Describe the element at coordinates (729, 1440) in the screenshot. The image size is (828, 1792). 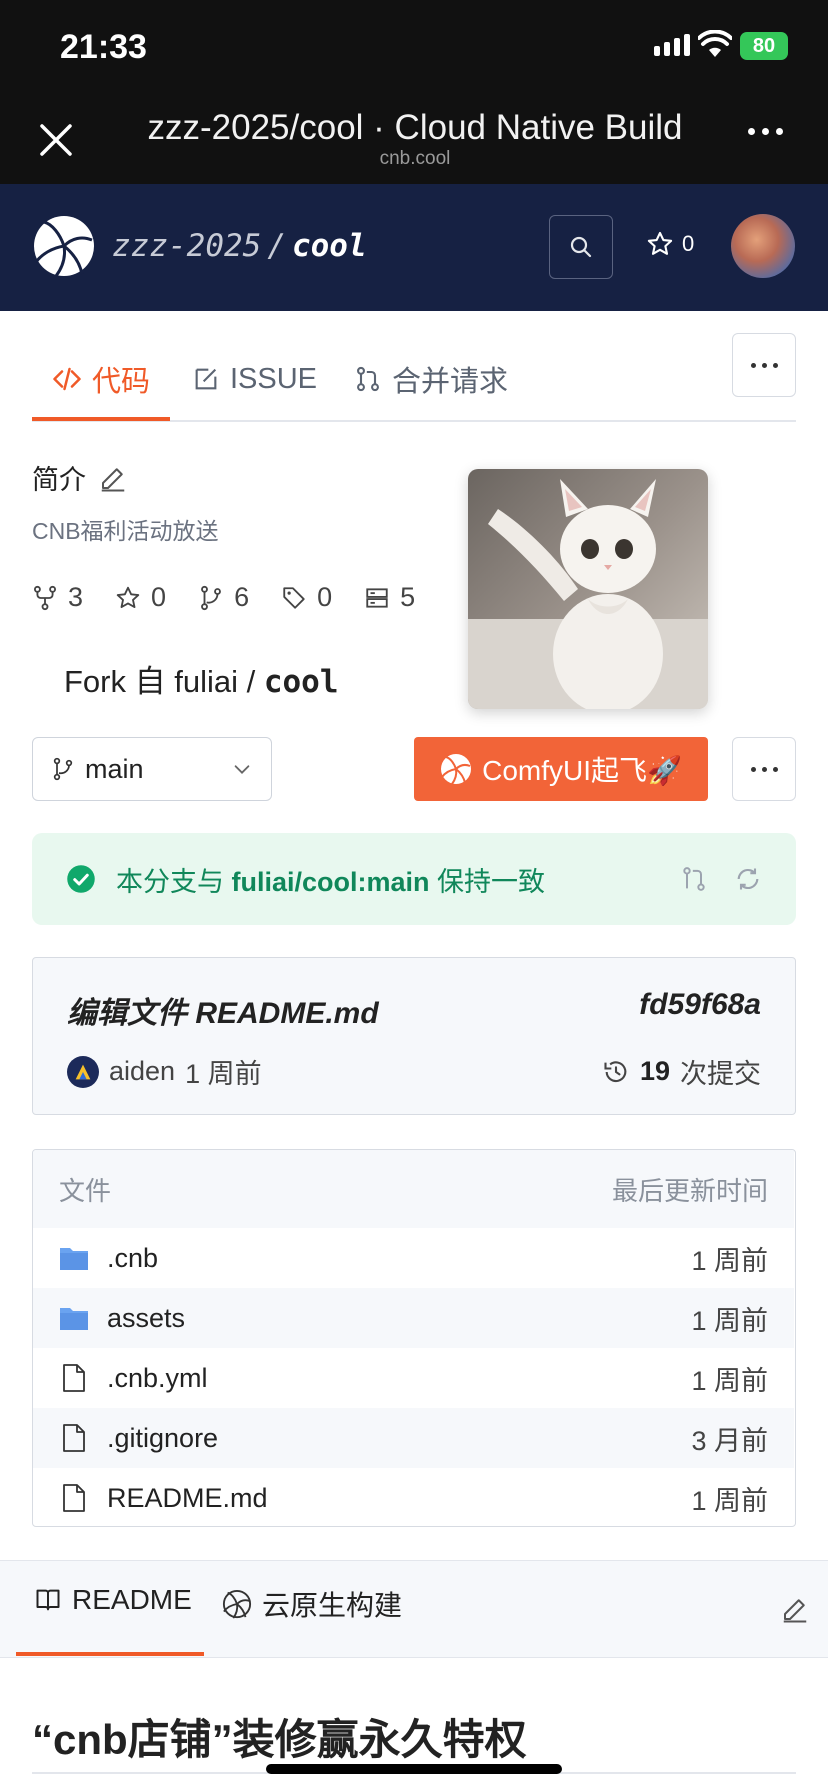
I see `file-time: 3 月前` at that location.